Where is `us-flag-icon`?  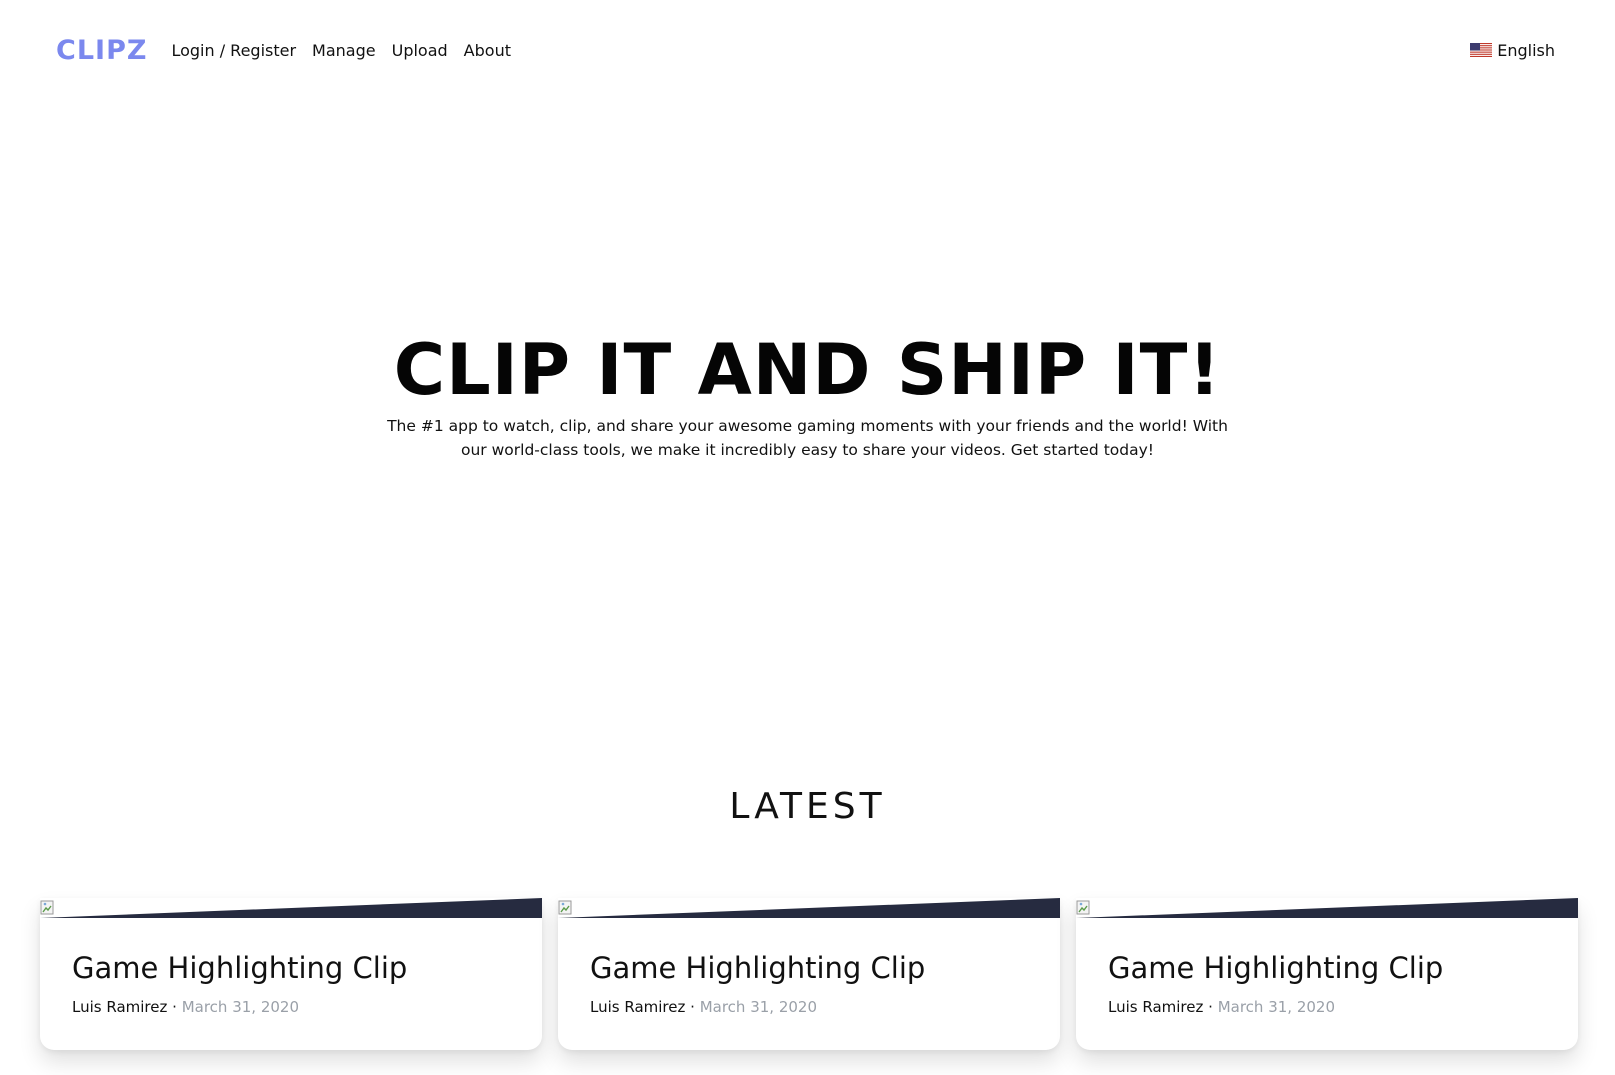
us-flag-icon is located at coordinates (1481, 50).